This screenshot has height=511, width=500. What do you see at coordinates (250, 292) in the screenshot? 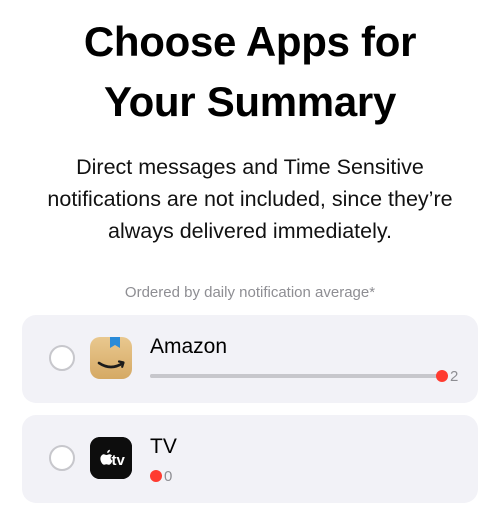
I see `list-caption: Ordered by daily notification average*` at bounding box center [250, 292].